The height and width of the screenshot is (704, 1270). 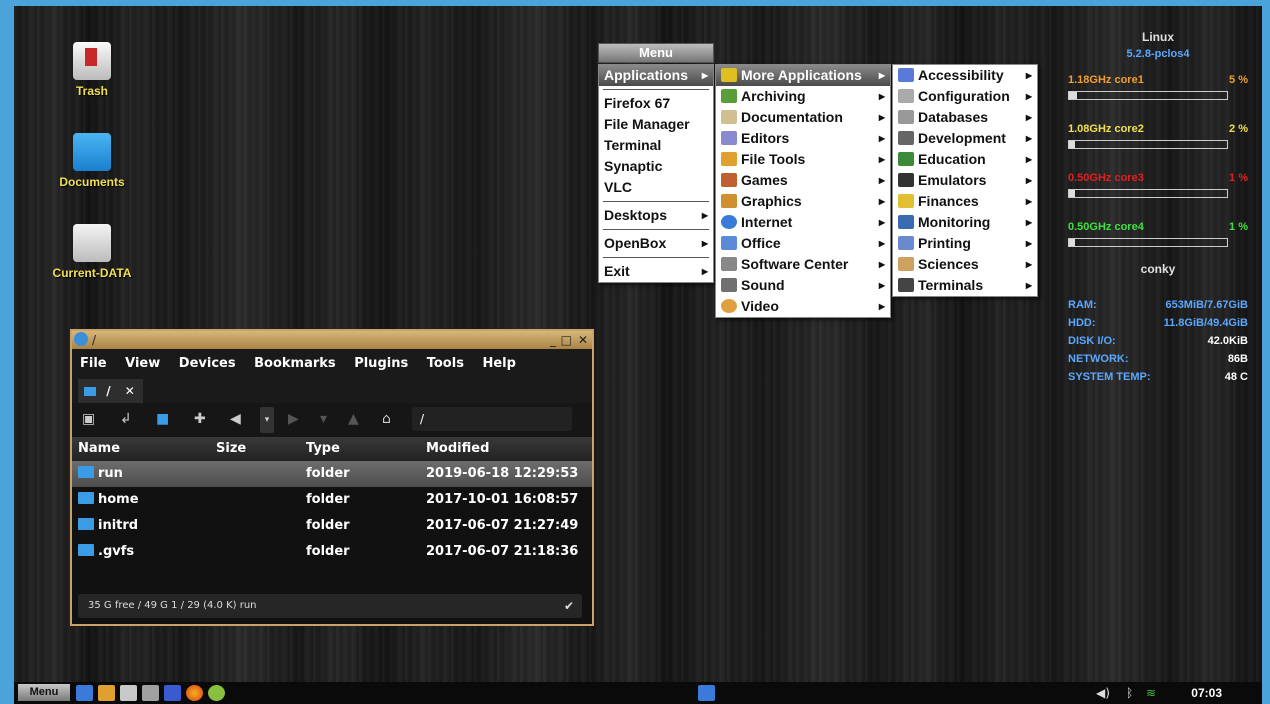 What do you see at coordinates (1238, 178) in the screenshot?
I see `core-percent: 1 %` at bounding box center [1238, 178].